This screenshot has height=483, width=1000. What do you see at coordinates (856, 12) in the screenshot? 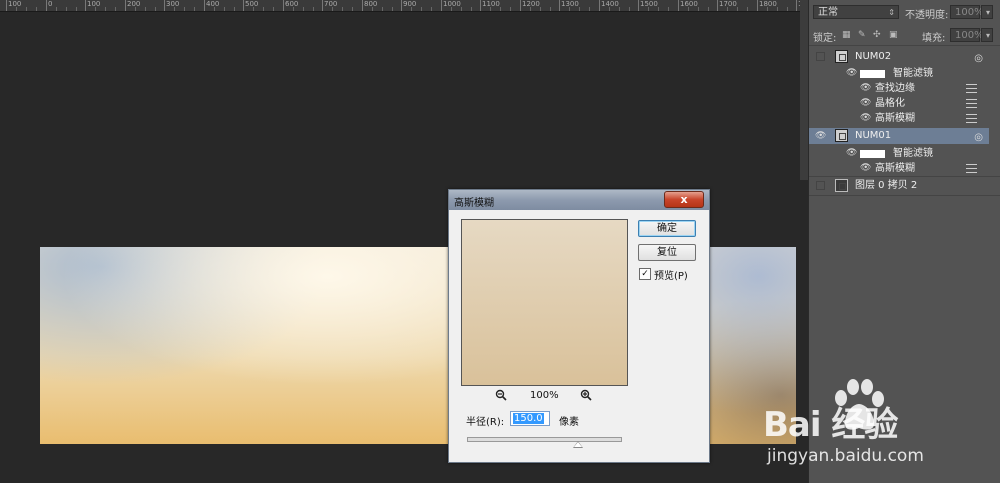
I see `blend-mode-dropdown: 正常 ⇕` at bounding box center [856, 12].